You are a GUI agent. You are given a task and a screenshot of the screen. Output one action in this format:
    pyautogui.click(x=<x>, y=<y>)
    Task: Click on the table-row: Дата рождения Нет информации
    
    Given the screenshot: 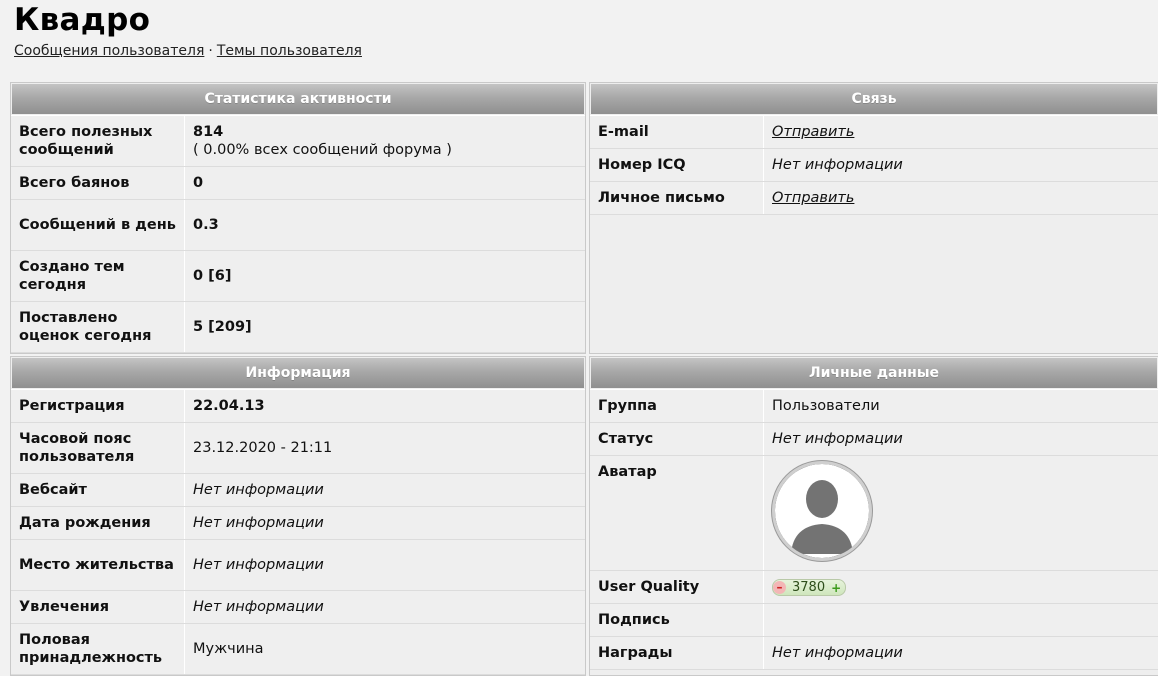 What is the action you would take?
    pyautogui.click(x=298, y=523)
    